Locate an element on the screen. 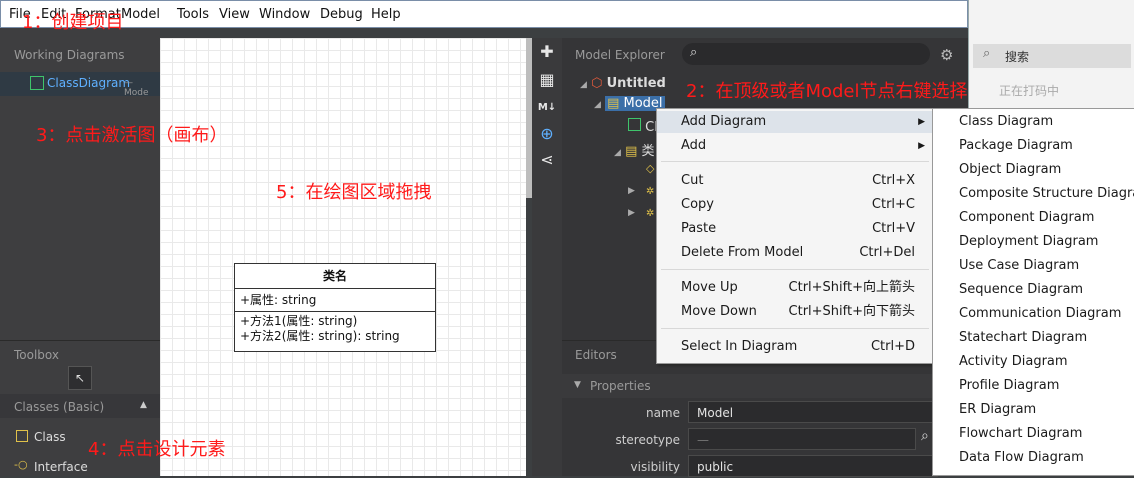  menu-model: Model is located at coordinates (140, 14).